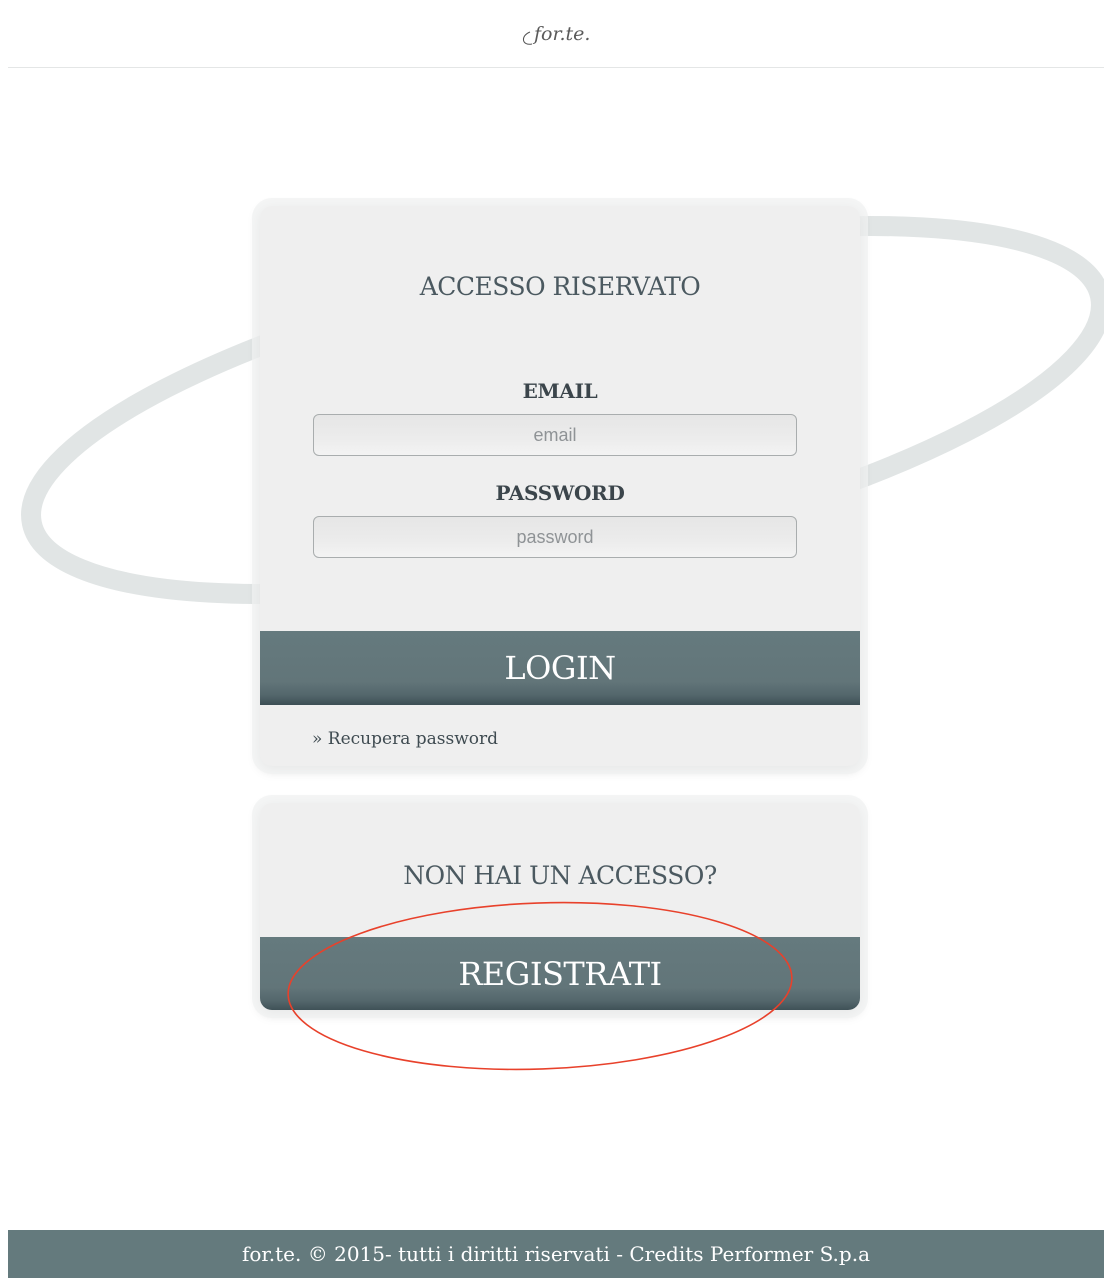  I want to click on recover-password-link: » Recupera password, so click(405, 739).